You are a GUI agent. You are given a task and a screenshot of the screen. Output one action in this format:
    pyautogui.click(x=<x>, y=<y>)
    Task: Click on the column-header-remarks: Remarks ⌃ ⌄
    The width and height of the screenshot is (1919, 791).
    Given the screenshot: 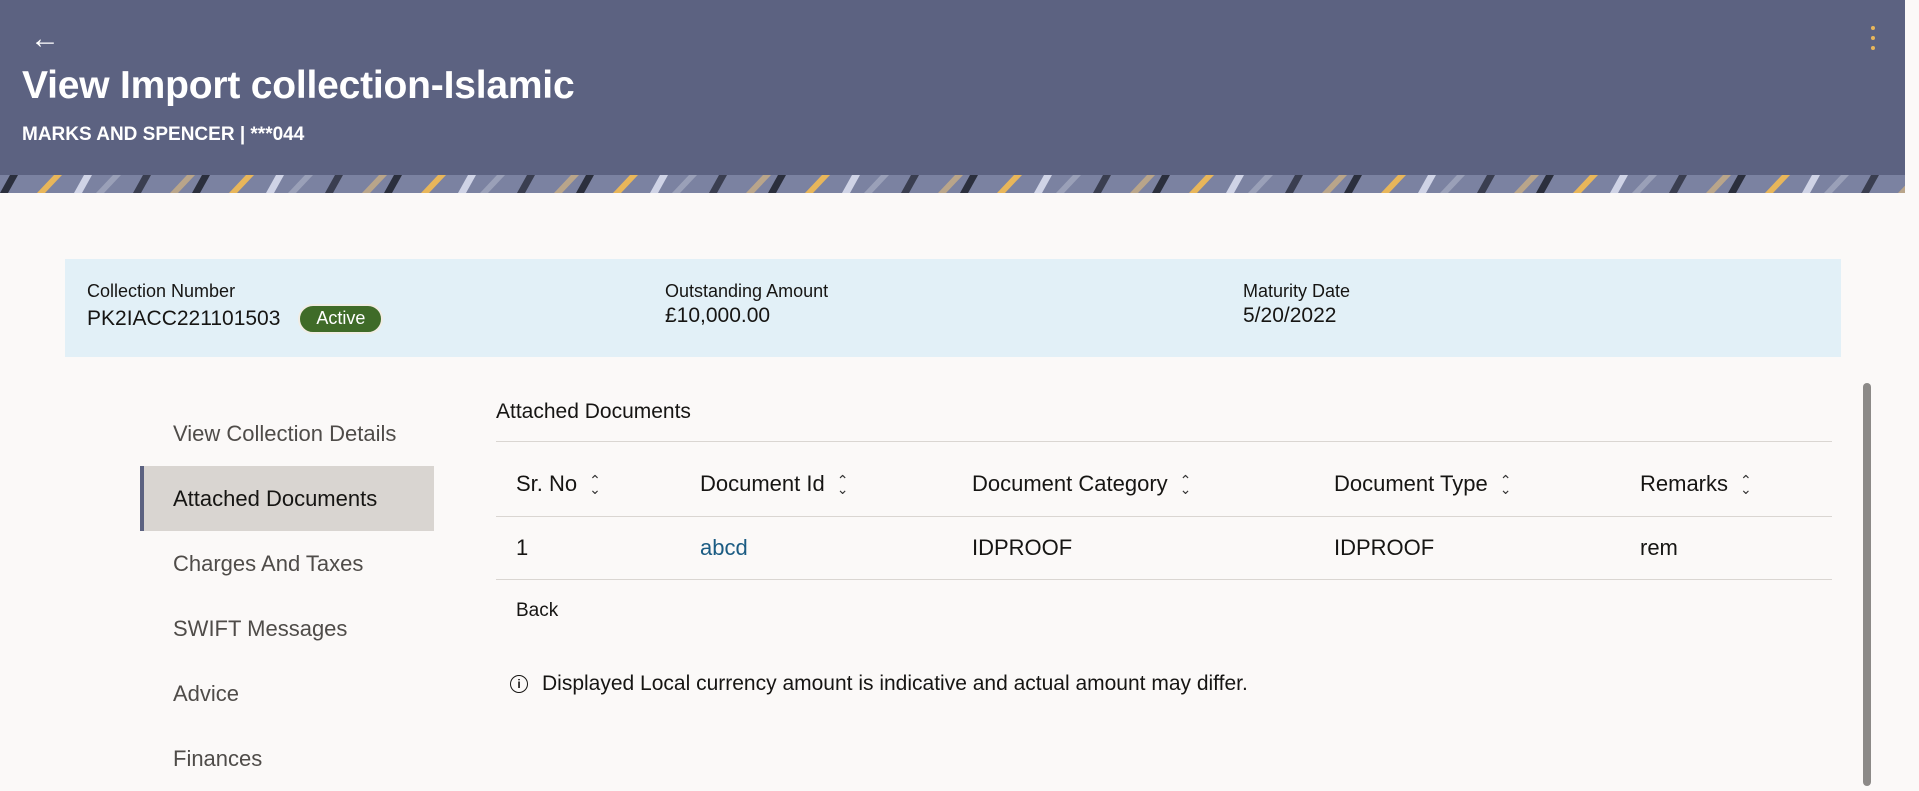 What is the action you would take?
    pyautogui.click(x=1726, y=484)
    